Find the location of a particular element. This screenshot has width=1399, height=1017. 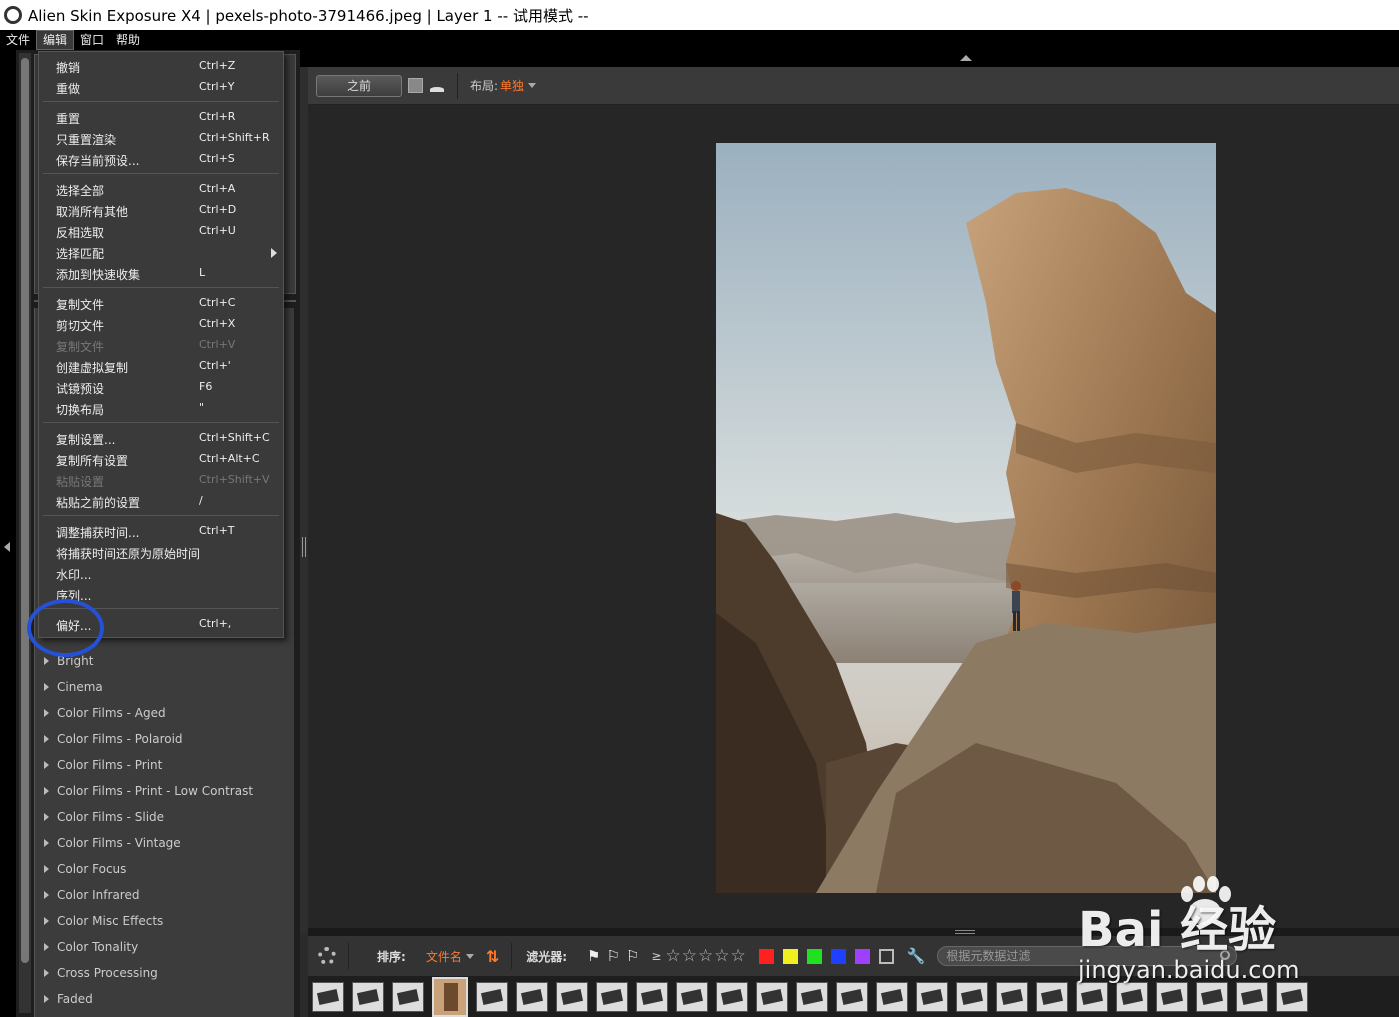

preset-category: Color Tonality is located at coordinates (165, 947).